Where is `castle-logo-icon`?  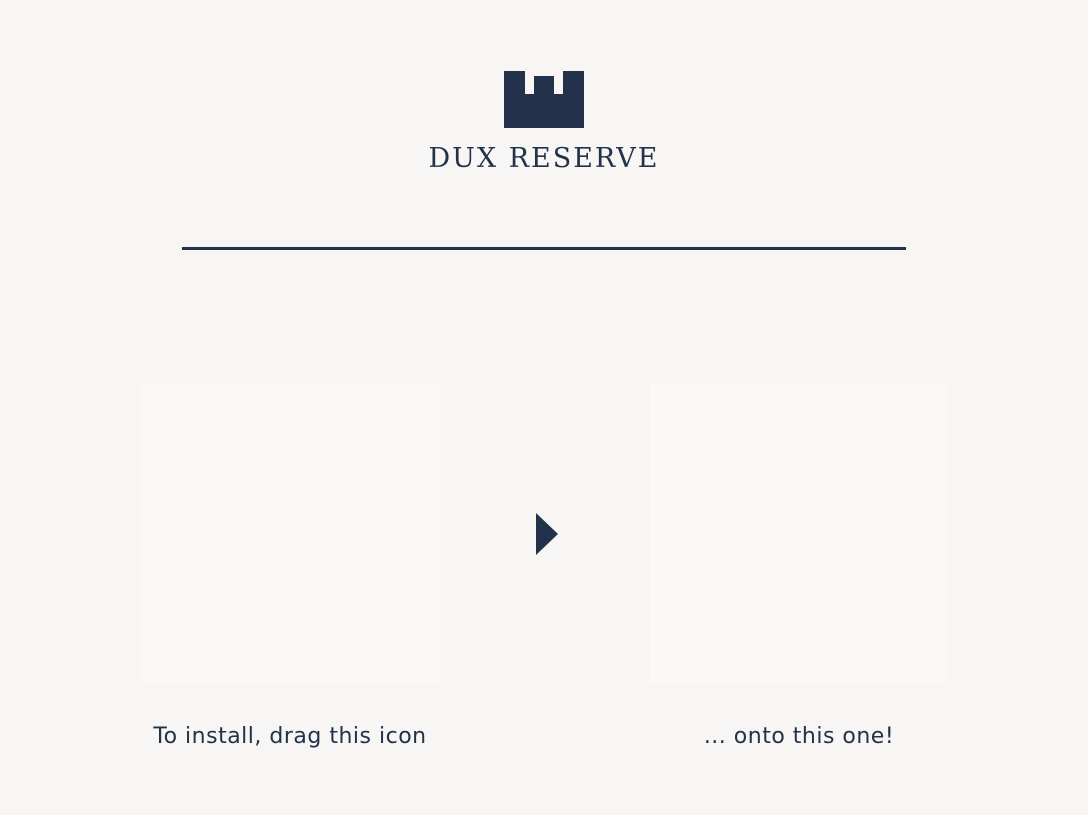
castle-logo-icon is located at coordinates (544, 99).